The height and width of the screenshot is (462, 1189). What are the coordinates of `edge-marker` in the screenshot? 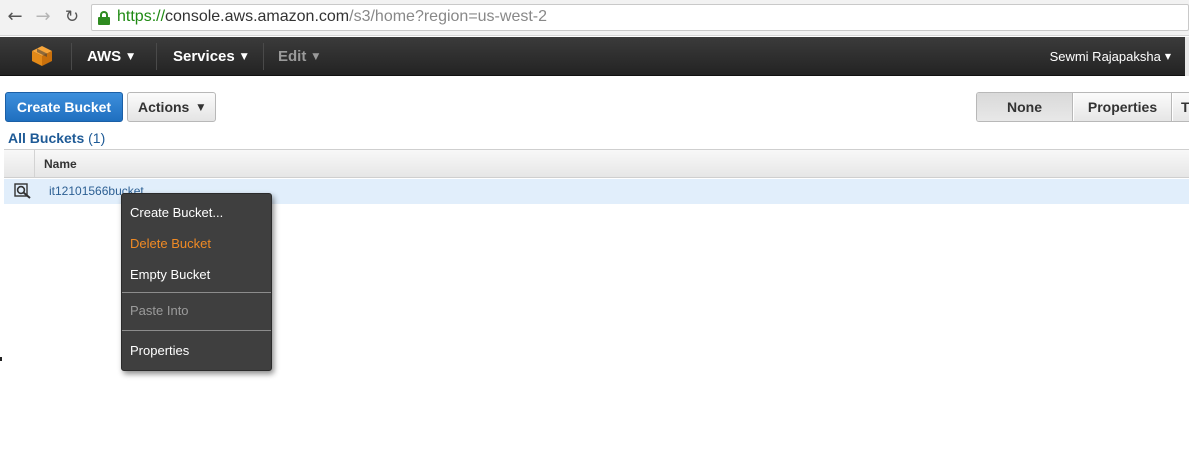 It's located at (1, 359).